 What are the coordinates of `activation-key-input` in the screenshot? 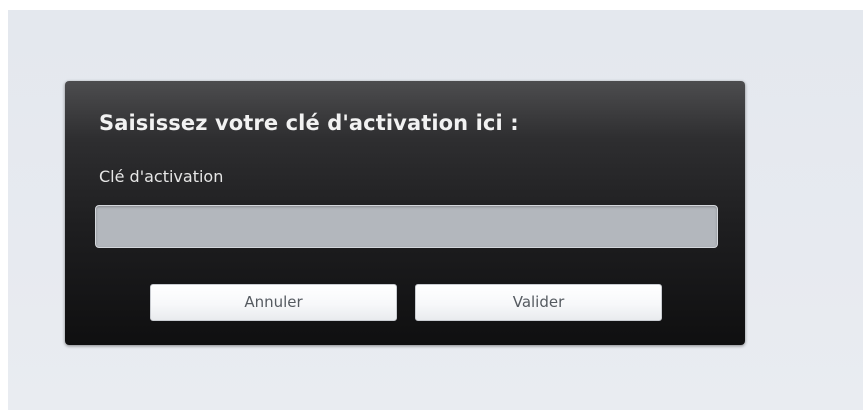 It's located at (406, 226).